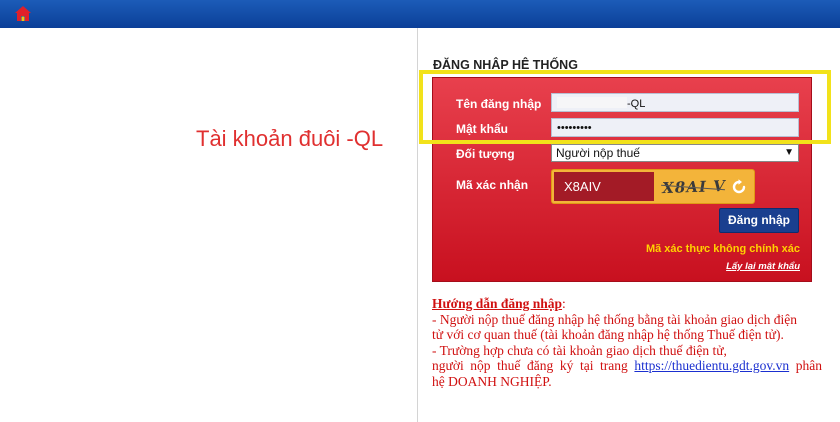 Image resolution: width=840 pixels, height=422 pixels. I want to click on forgot-password-link: Lấy lại mật khẩu, so click(763, 266).